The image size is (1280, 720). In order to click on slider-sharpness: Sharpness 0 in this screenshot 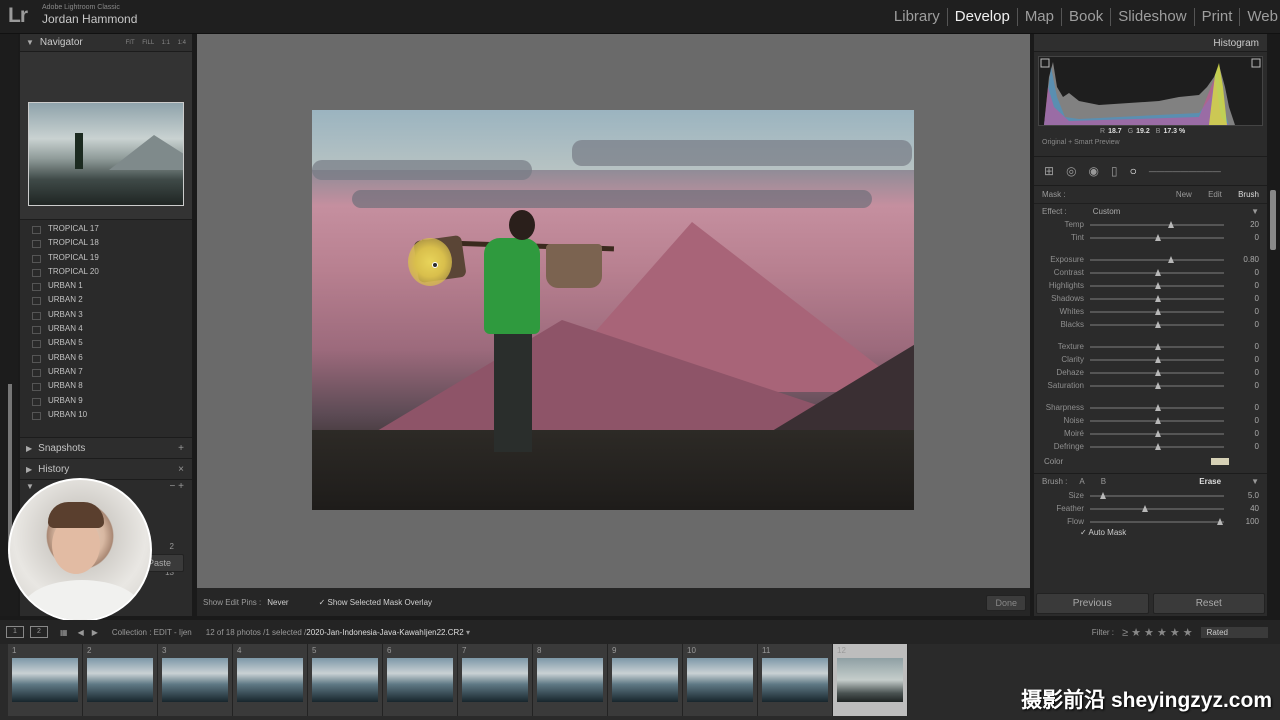, I will do `click(1150, 407)`.